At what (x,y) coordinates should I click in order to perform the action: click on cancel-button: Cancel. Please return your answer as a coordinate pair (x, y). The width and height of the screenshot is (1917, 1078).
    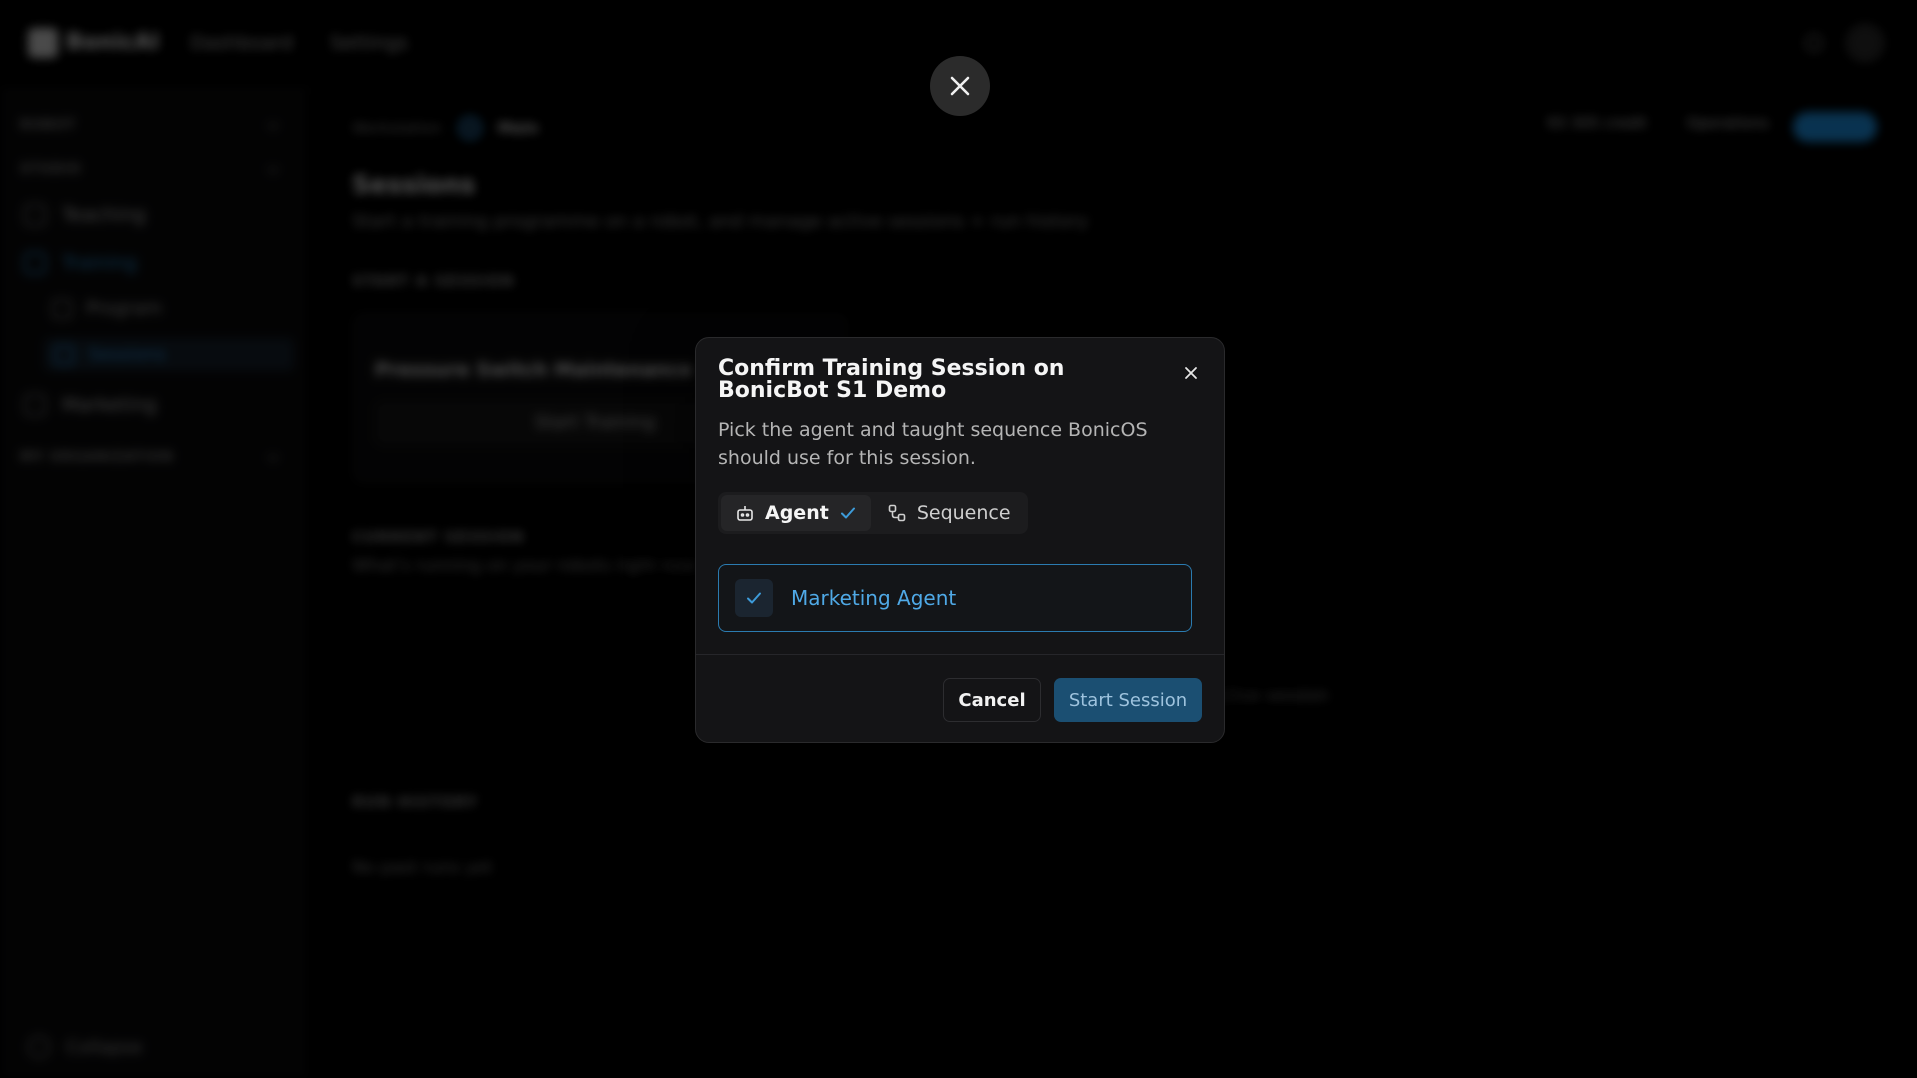
    Looking at the image, I should click on (992, 700).